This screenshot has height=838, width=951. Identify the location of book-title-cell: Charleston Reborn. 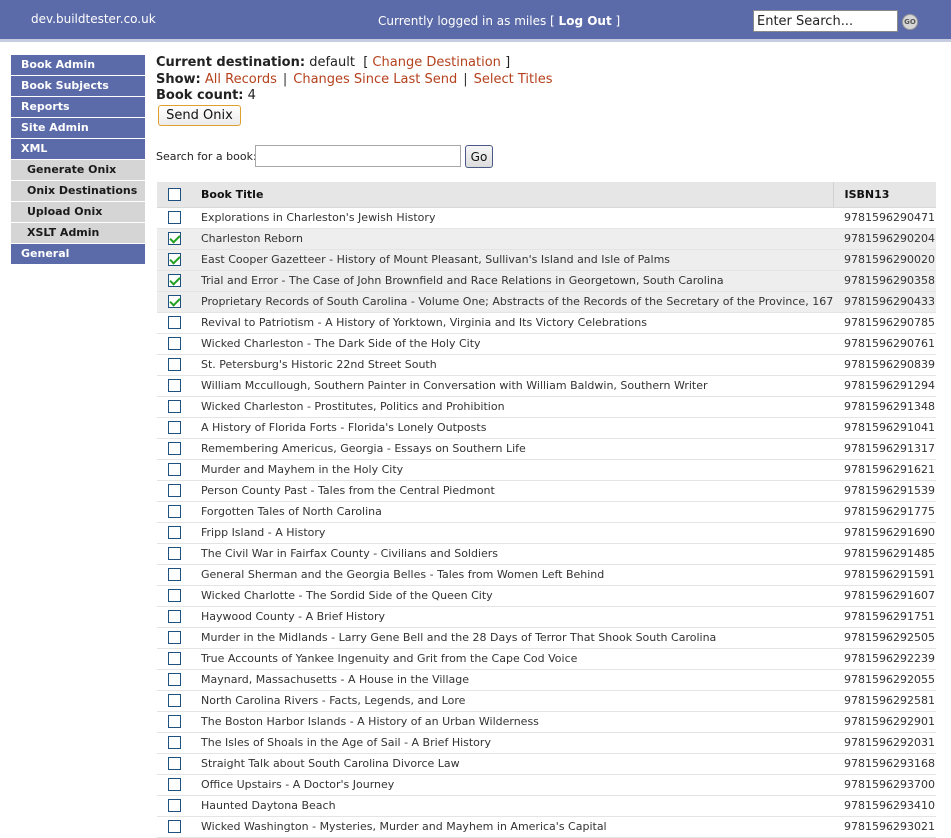
(513, 239).